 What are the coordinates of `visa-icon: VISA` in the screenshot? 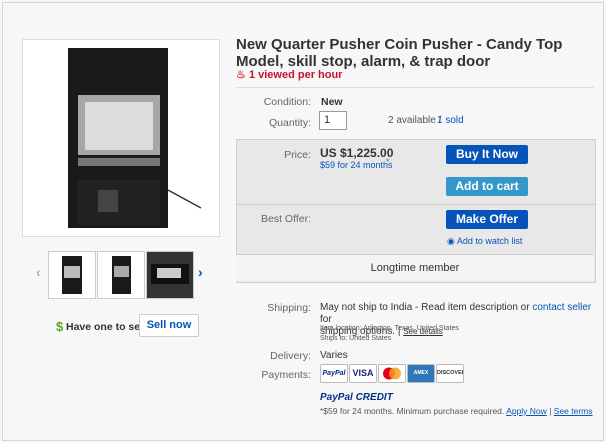 It's located at (363, 373).